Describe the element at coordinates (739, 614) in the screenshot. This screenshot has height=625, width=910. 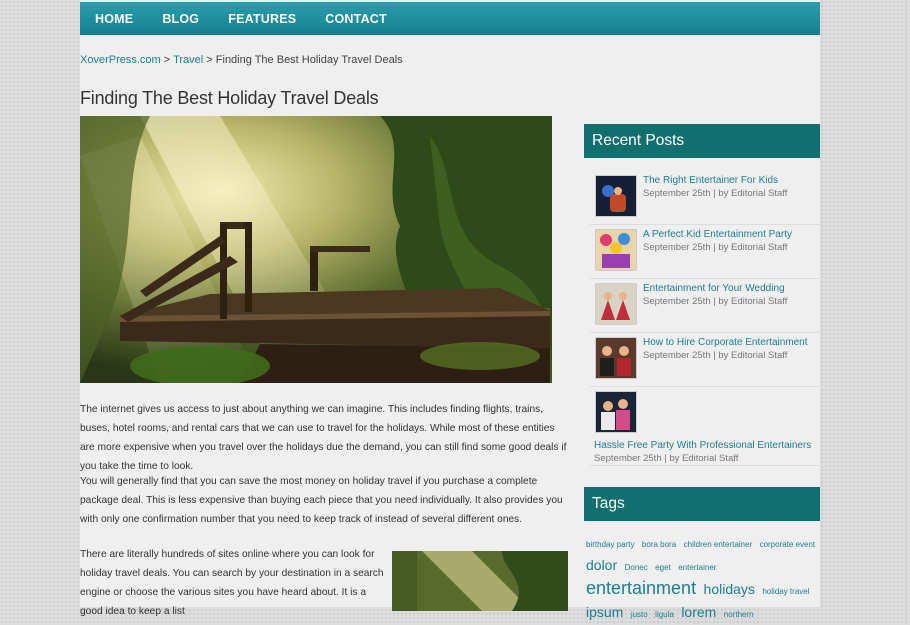
I see `tag-link: northern` at that location.